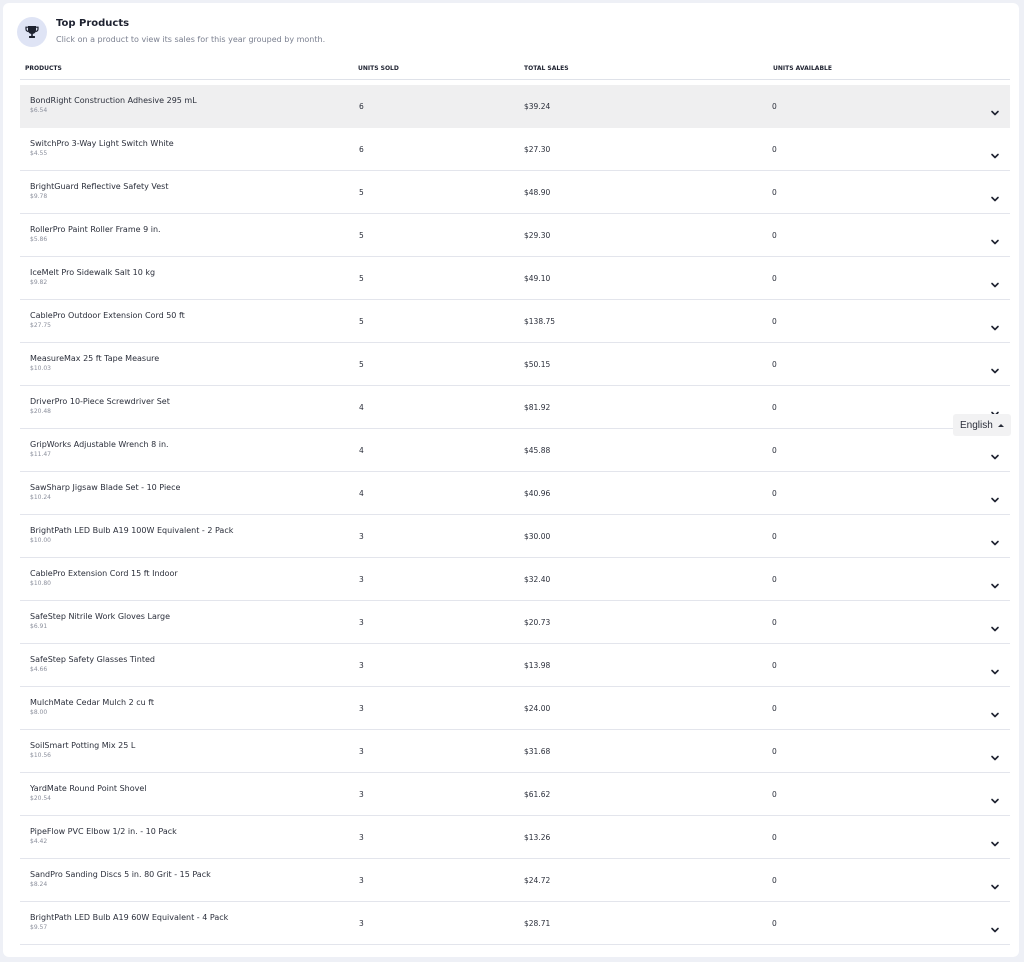  I want to click on column-header-units-sold: UNITS SOLD, so click(378, 68).